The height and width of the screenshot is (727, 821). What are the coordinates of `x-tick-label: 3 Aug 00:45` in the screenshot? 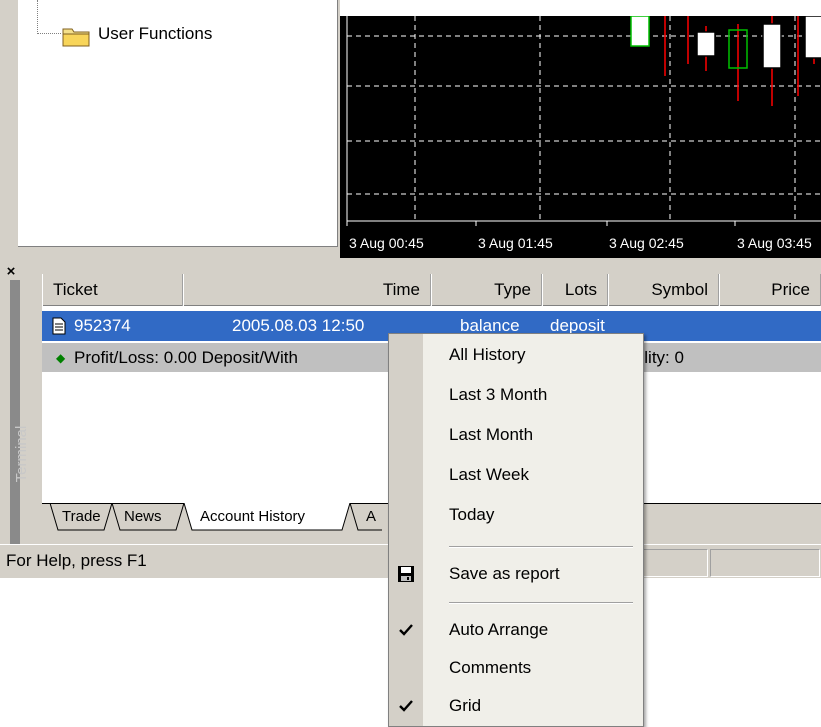 It's located at (386, 243).